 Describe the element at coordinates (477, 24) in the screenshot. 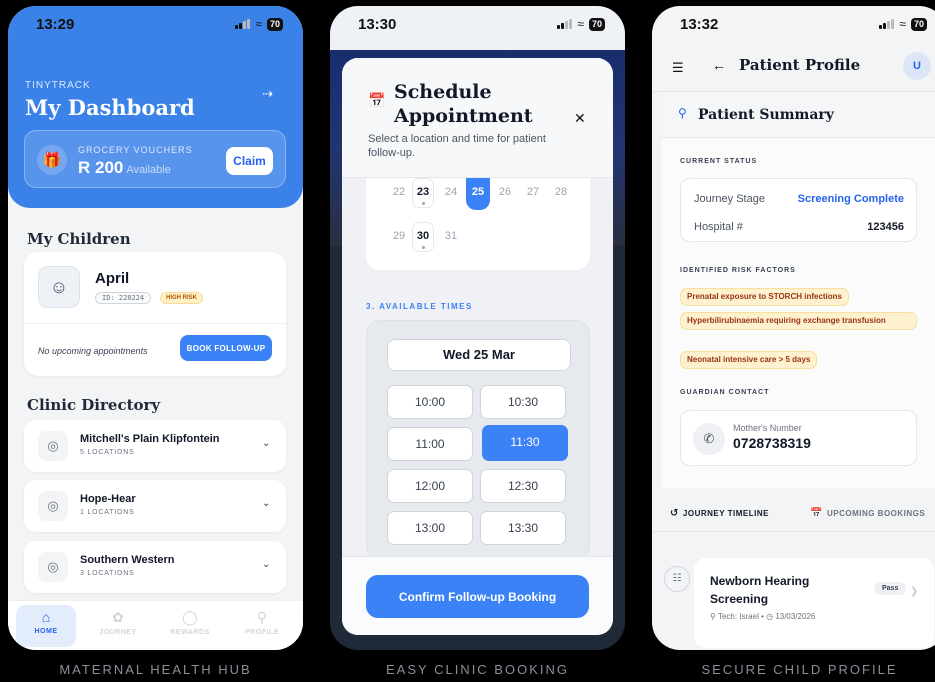

I see `status-bar: 13:30 ≈ 70` at that location.